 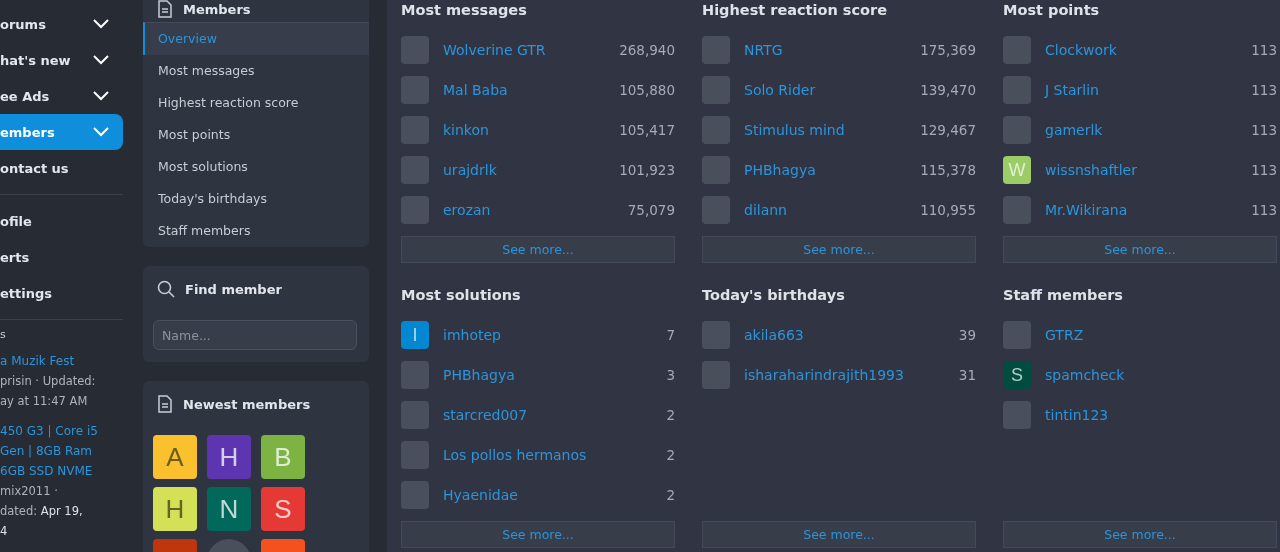 I want to click on avatar: S, so click(x=1017, y=375).